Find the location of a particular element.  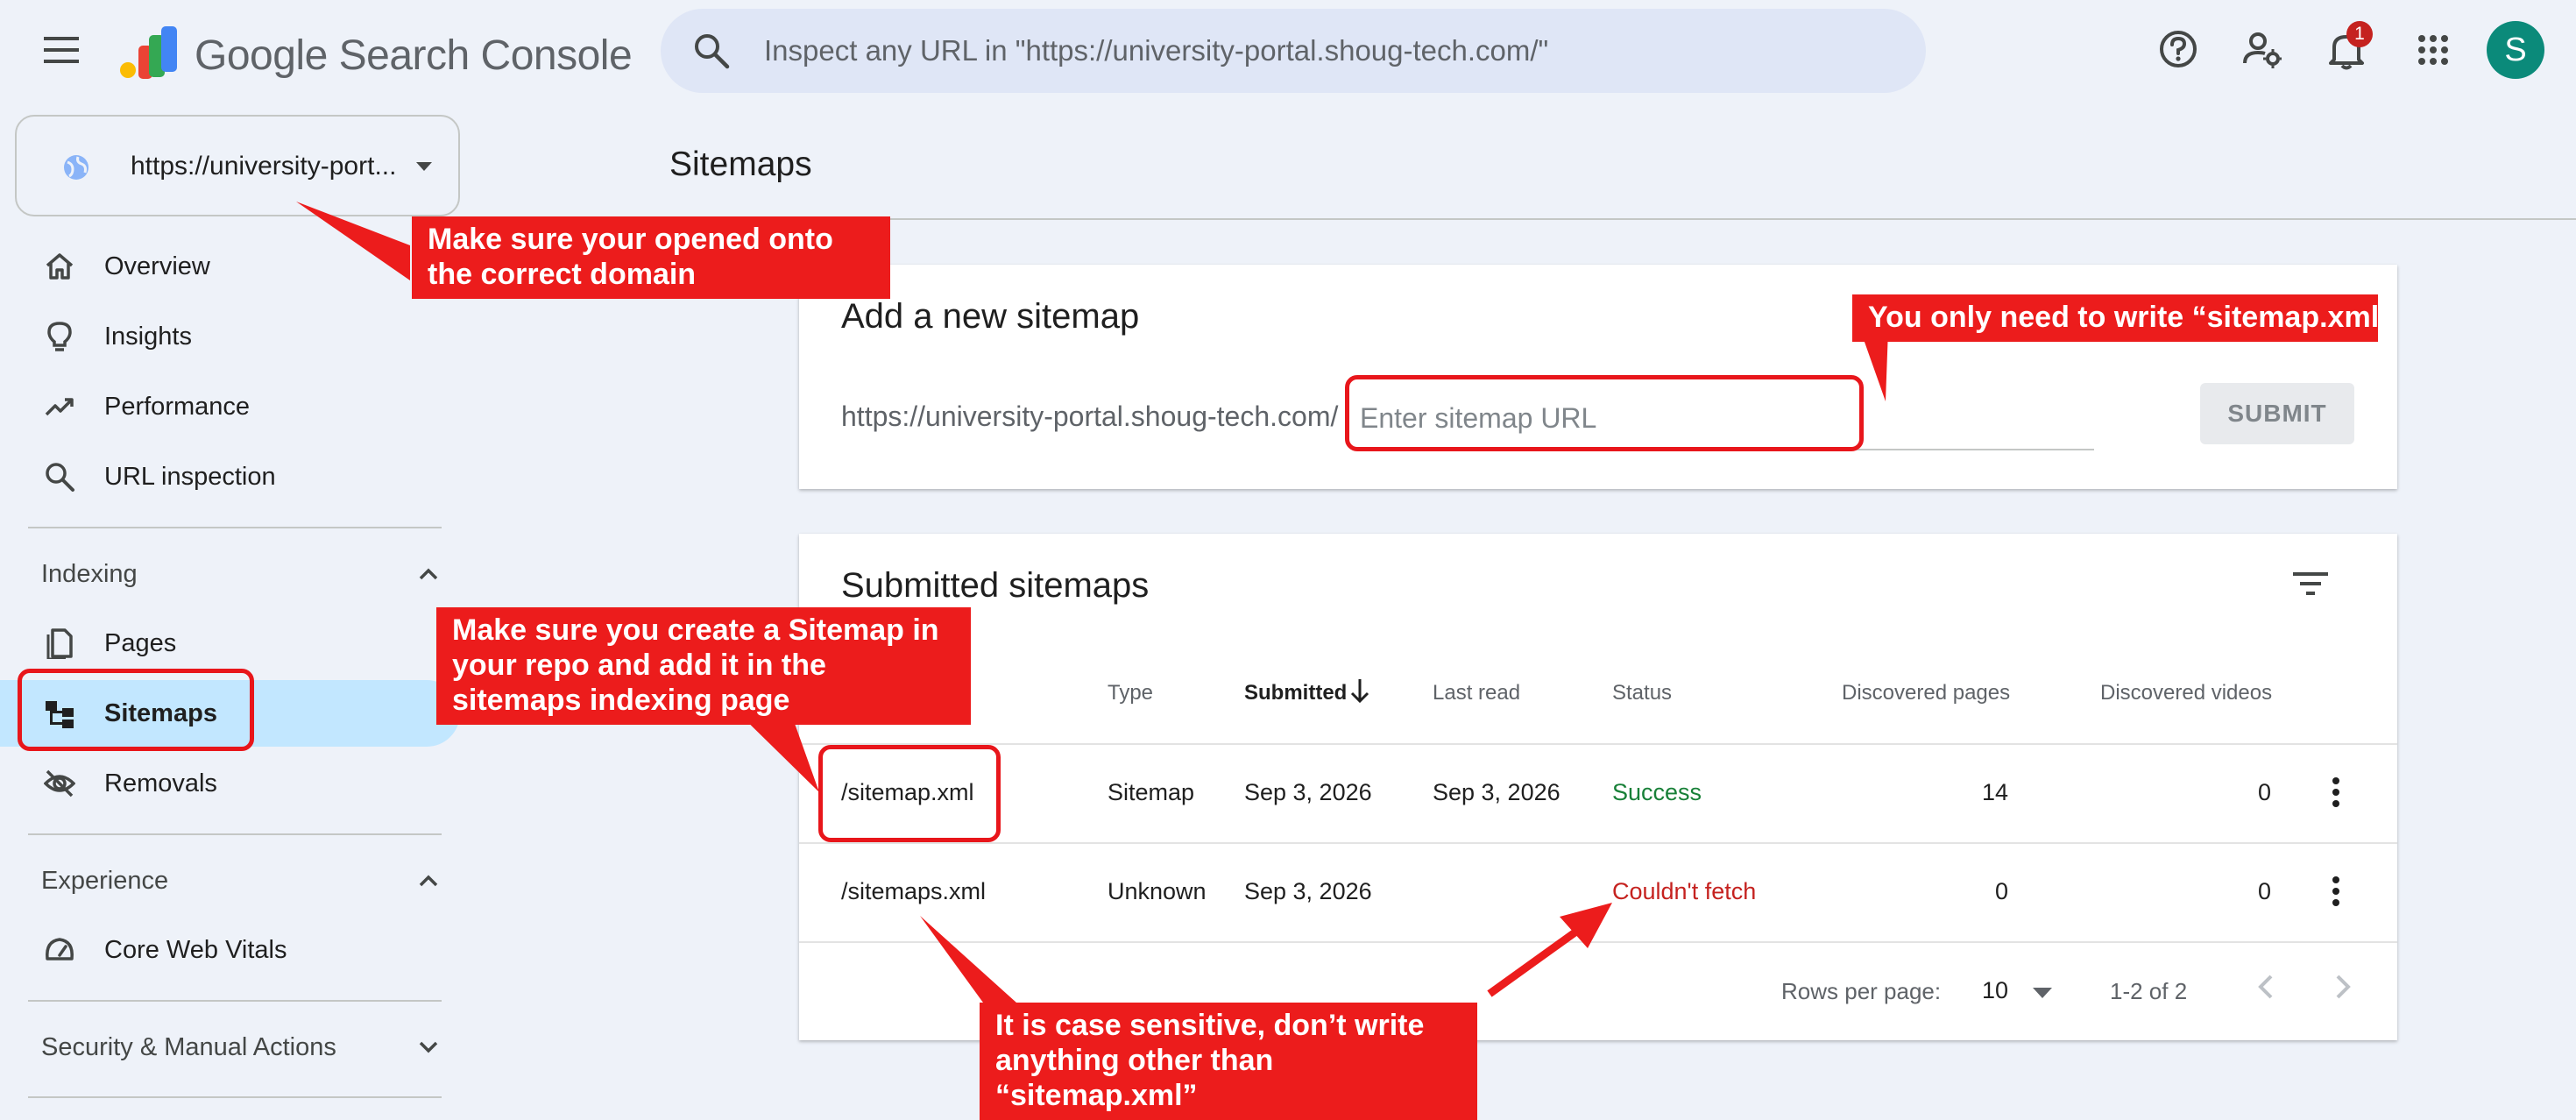

sidebar-item-core-web-vitals: Core Web Vitals is located at coordinates (230, 950).